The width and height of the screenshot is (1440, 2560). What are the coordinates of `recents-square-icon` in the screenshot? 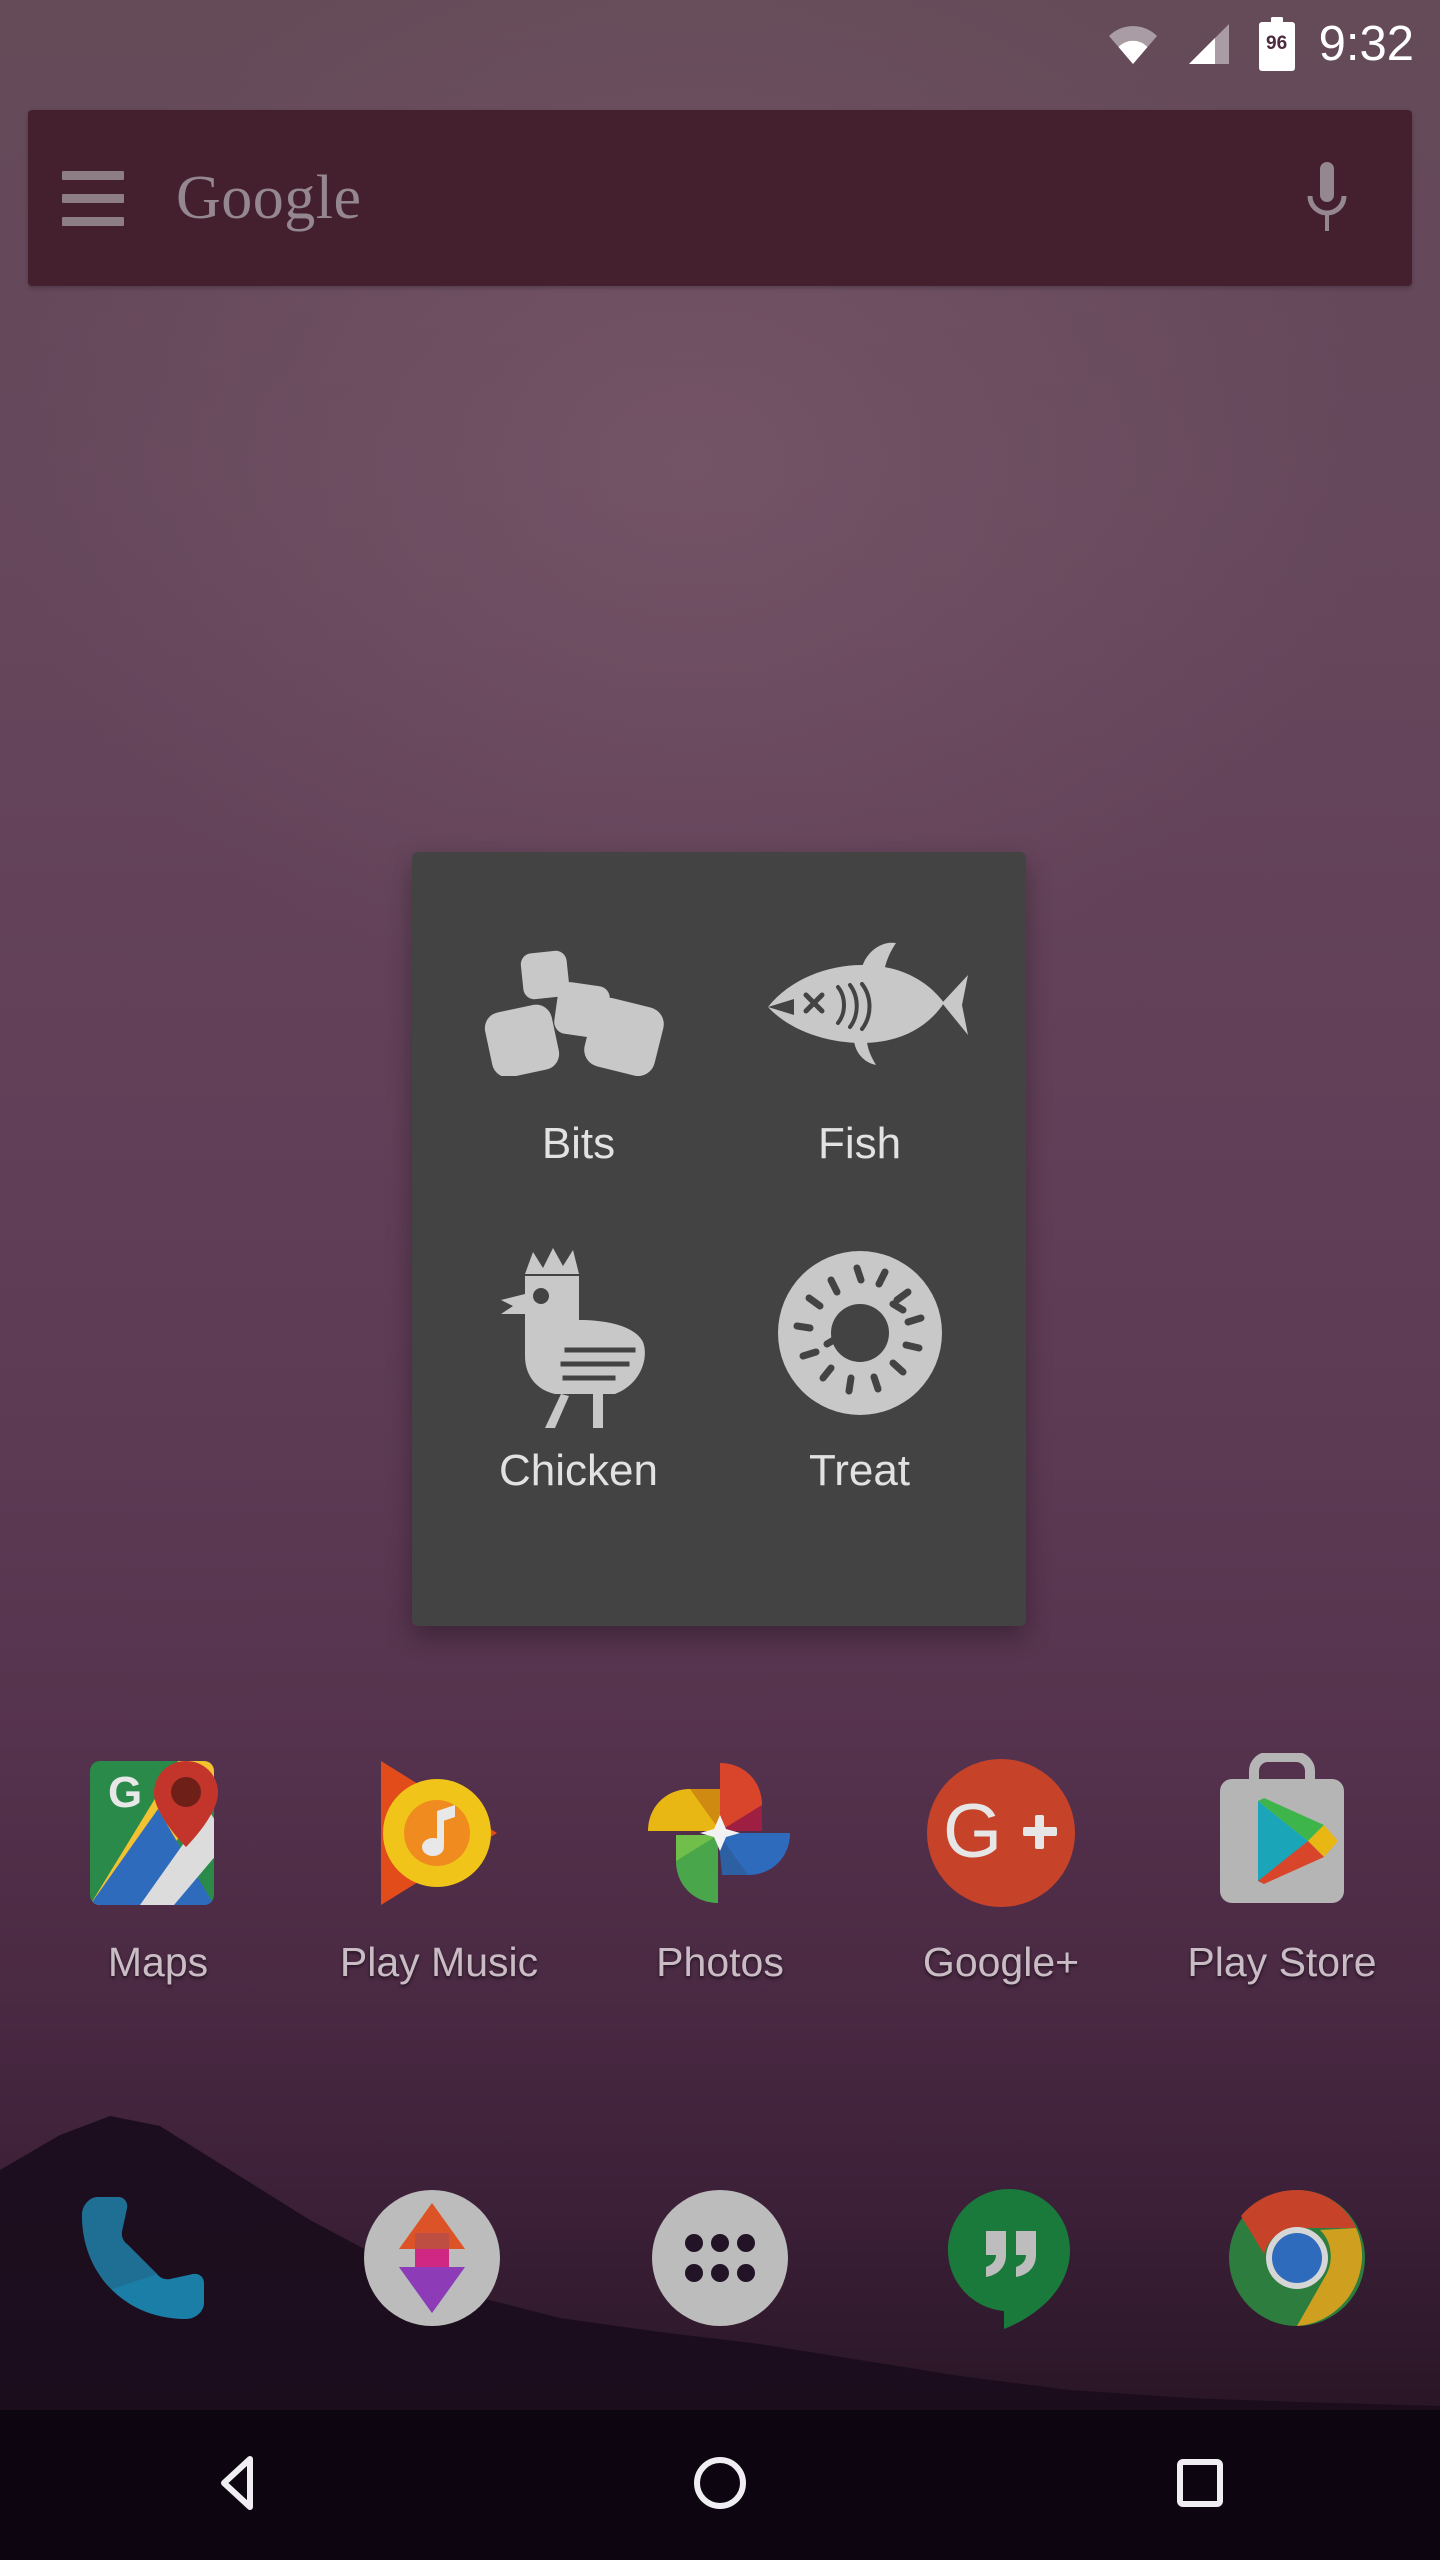 It's located at (1200, 2485).